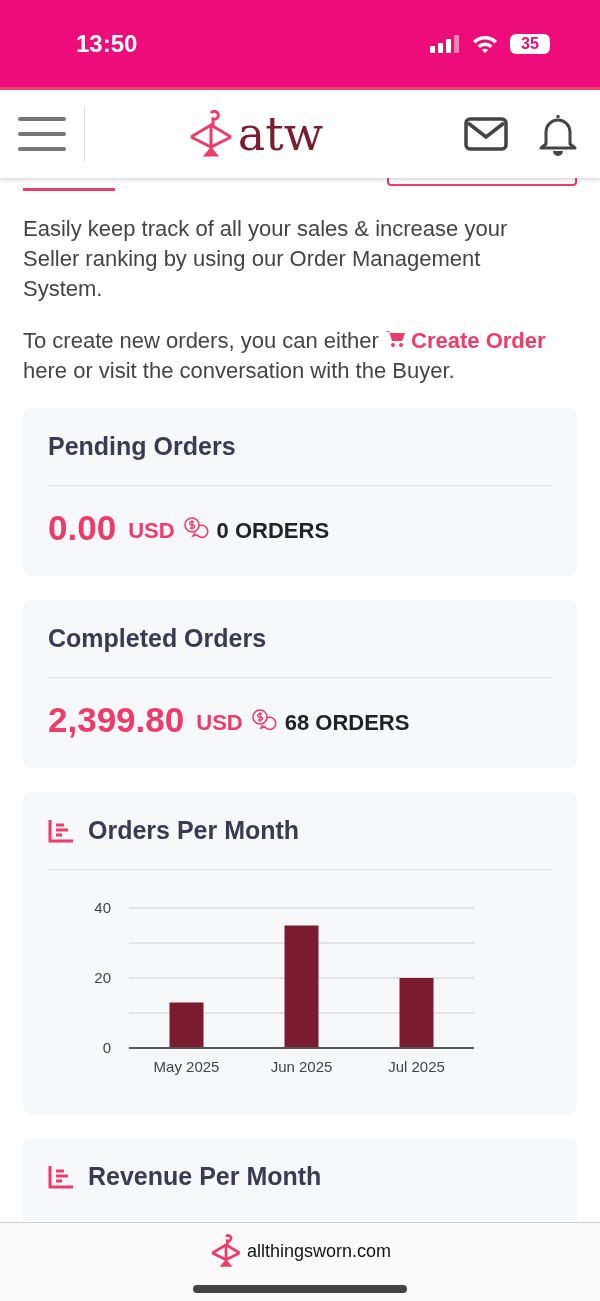 The image size is (600, 1301). I want to click on orders-count: 68 ORDERS, so click(347, 723).